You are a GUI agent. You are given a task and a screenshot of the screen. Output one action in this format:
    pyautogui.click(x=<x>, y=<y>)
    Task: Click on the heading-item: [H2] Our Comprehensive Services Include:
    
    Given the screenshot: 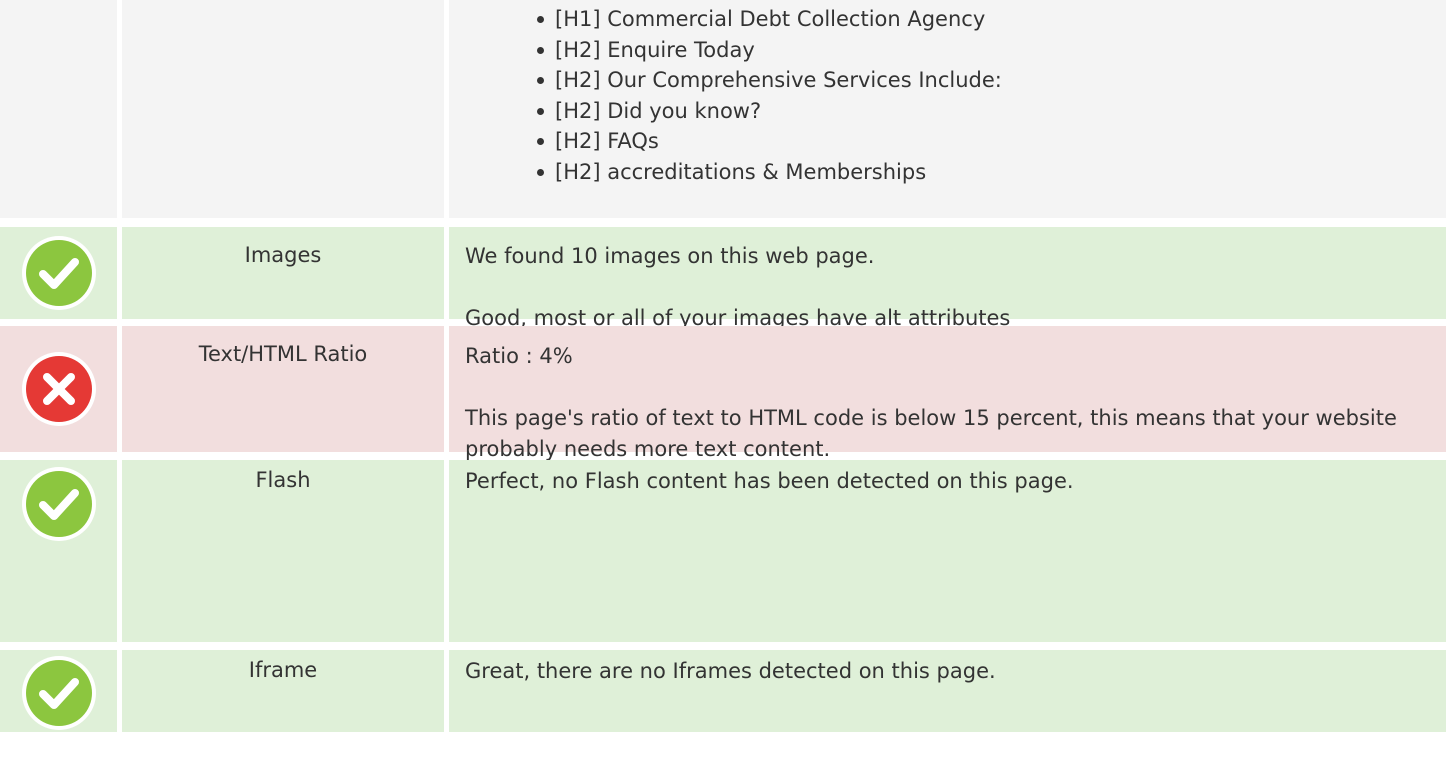 What is the action you would take?
    pyautogui.click(x=769, y=80)
    